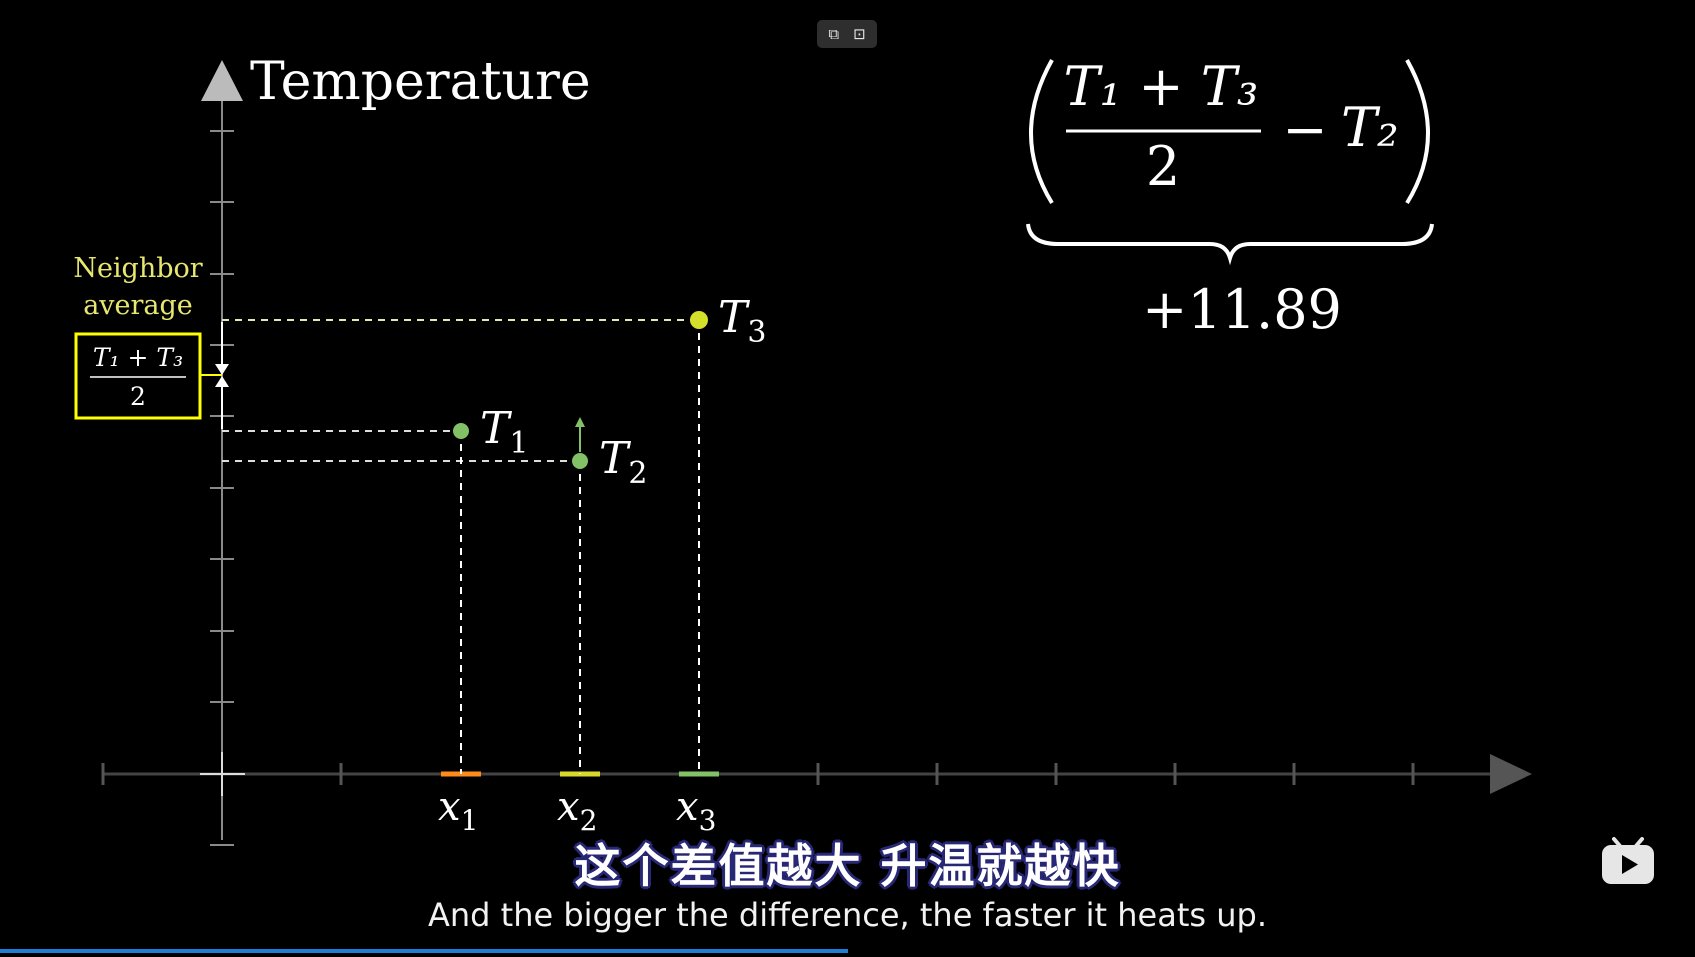  Describe the element at coordinates (742, 321) in the screenshot. I see `point-label-t3: T3` at that location.